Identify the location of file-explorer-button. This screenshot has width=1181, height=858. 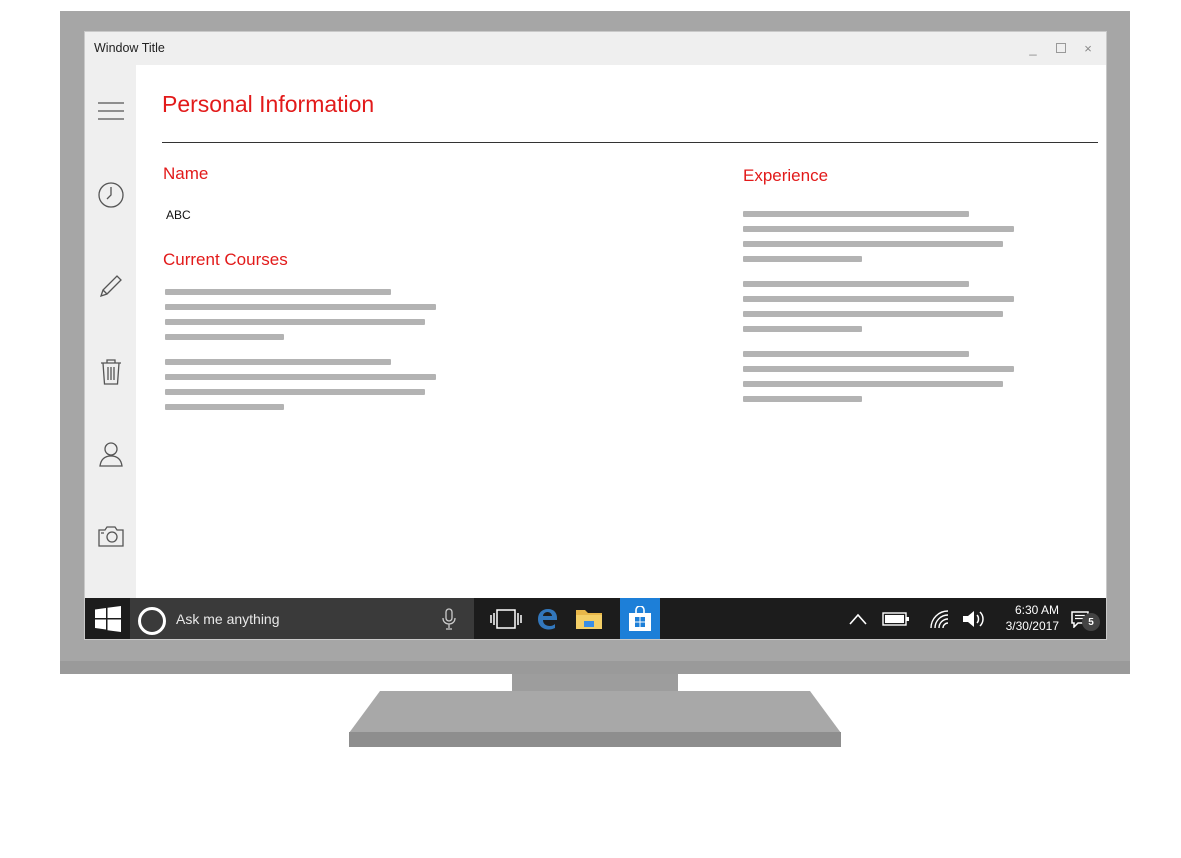
(589, 618).